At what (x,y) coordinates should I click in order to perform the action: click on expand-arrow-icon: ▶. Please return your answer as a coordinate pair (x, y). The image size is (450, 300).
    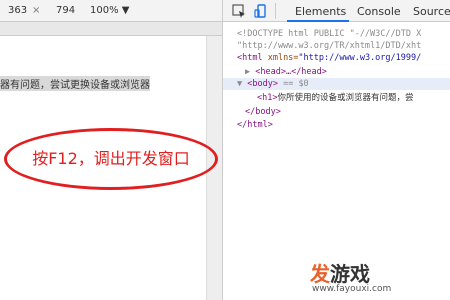
    Looking at the image, I should click on (247, 72).